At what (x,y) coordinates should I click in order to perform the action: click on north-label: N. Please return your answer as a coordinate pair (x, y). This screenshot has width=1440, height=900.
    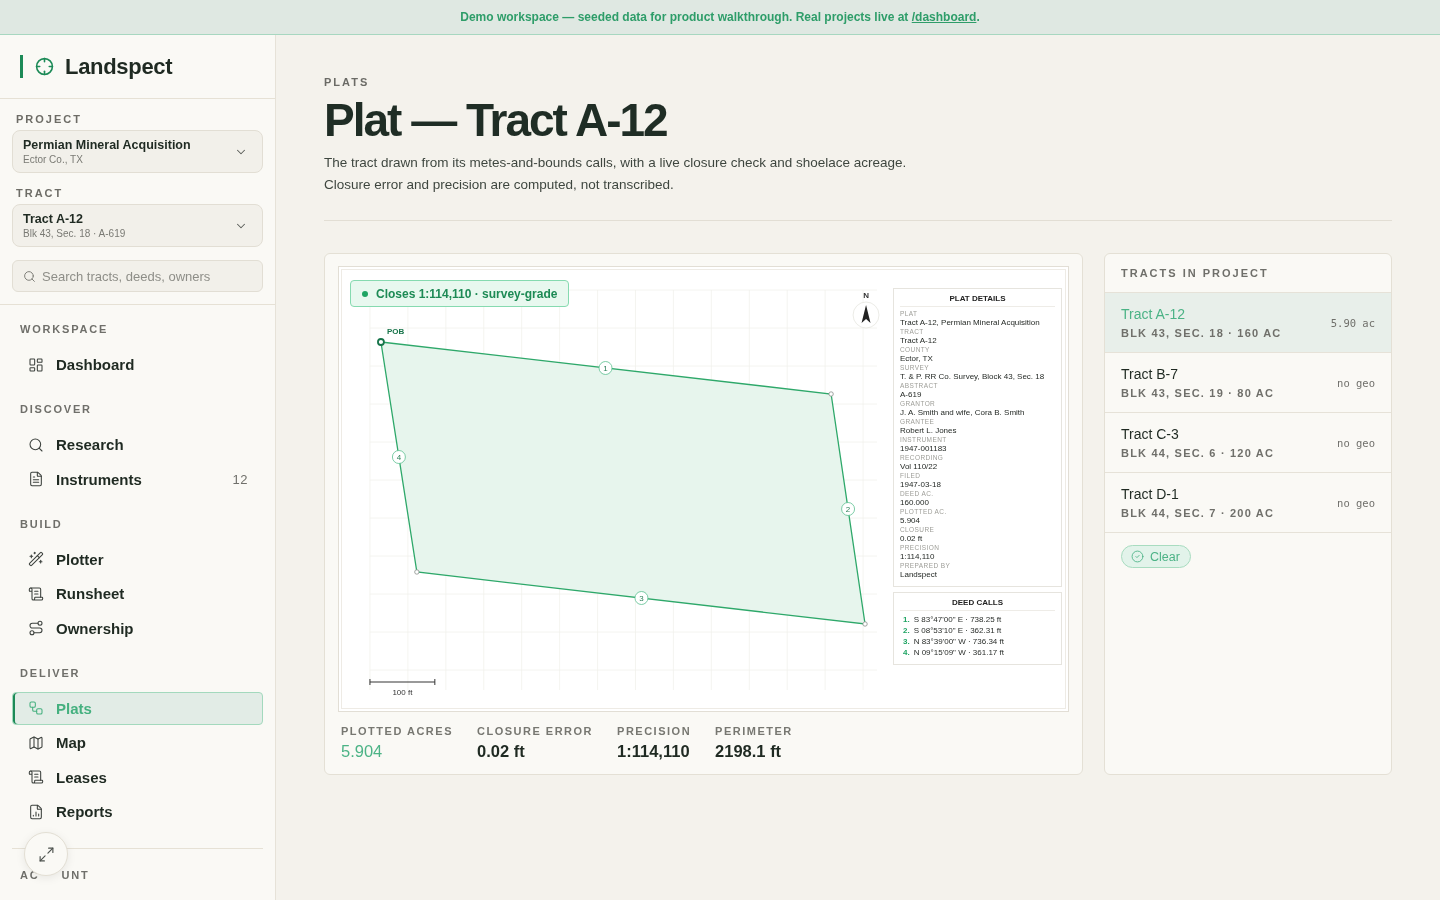
    Looking at the image, I should click on (866, 295).